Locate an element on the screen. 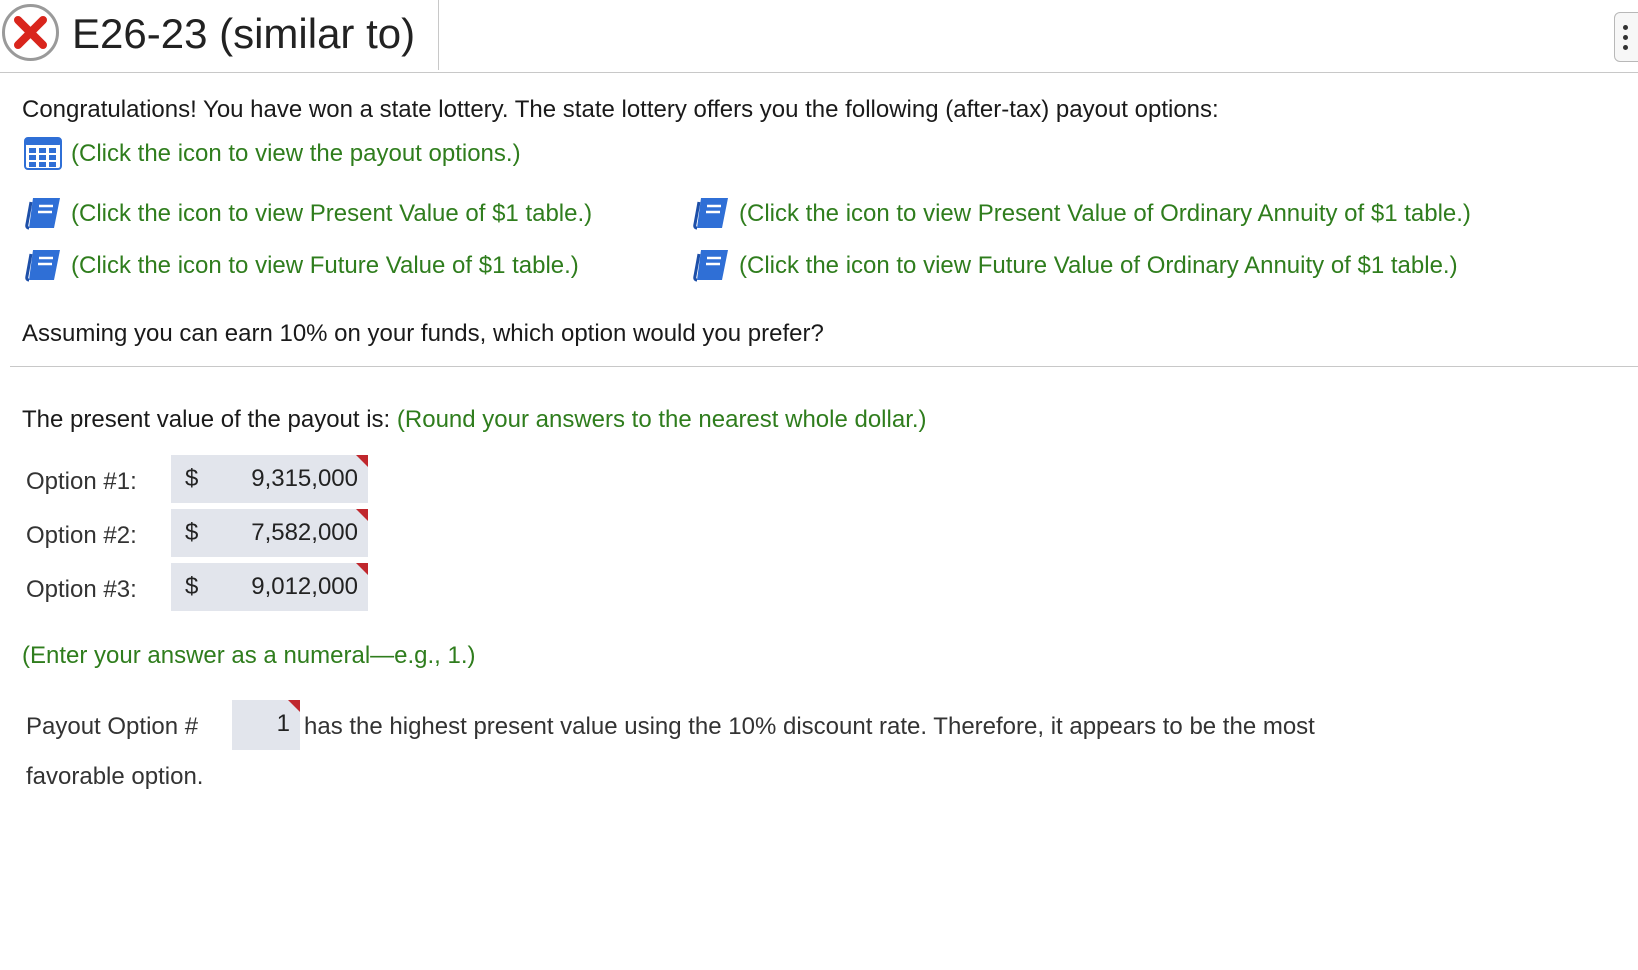 The image size is (1638, 970). more-options-button is located at coordinates (1626, 37).